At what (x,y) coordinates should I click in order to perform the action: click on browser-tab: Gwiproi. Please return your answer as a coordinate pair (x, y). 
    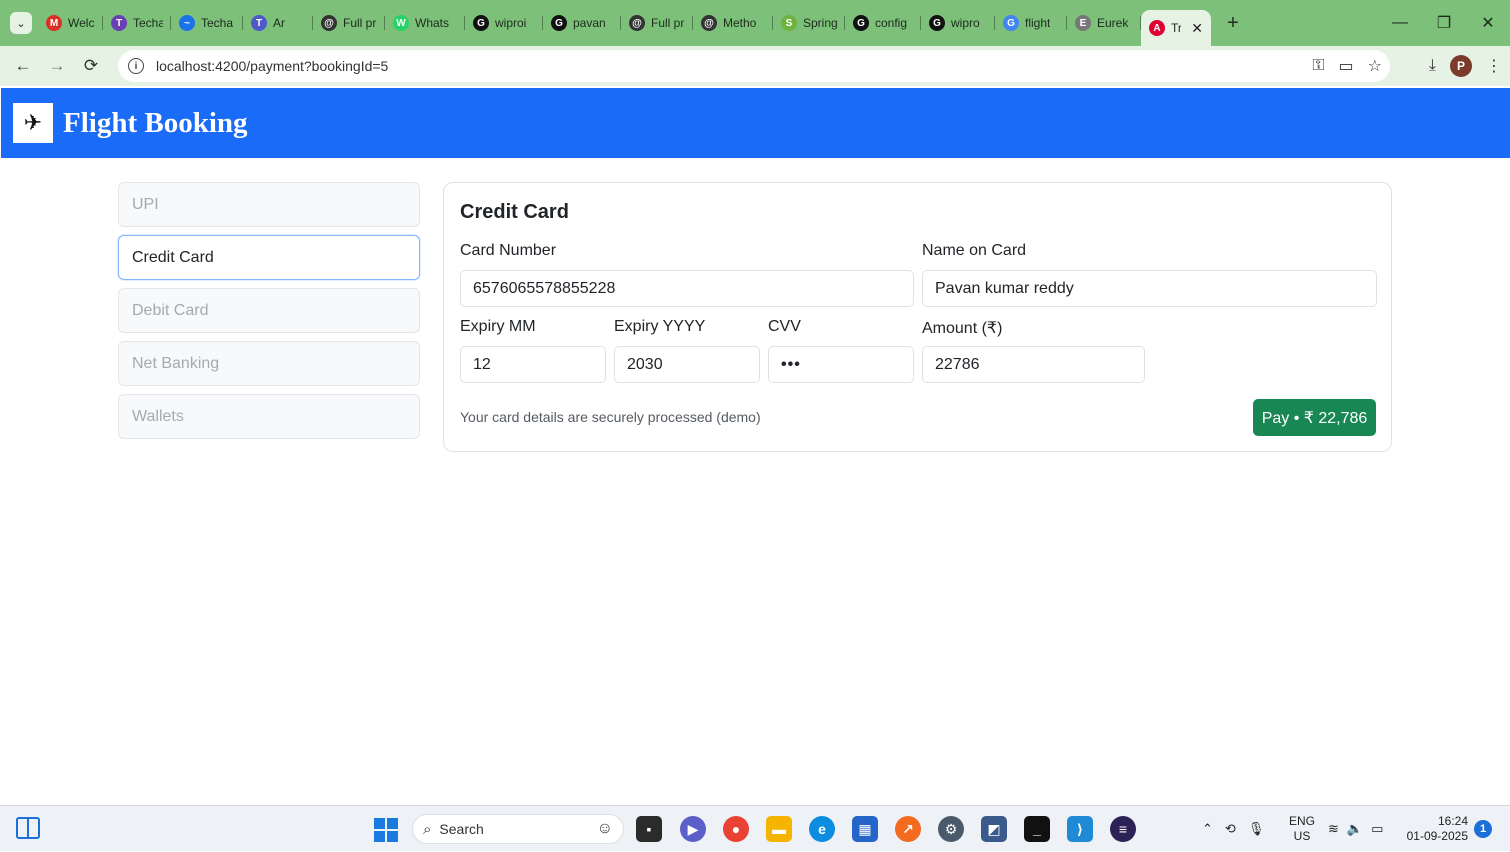
    Looking at the image, I should click on (504, 23).